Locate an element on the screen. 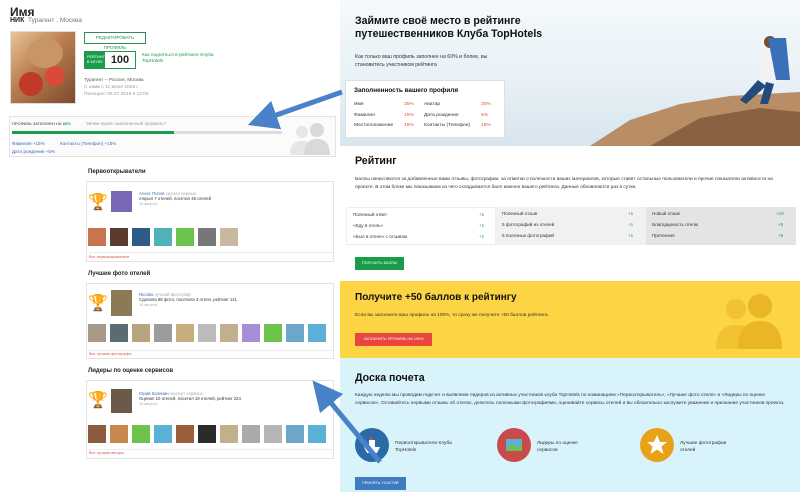 The width and height of the screenshot is (800, 492). rank-label: РЕЙТИНГ В КЛУБЕ is located at coordinates (95, 60).